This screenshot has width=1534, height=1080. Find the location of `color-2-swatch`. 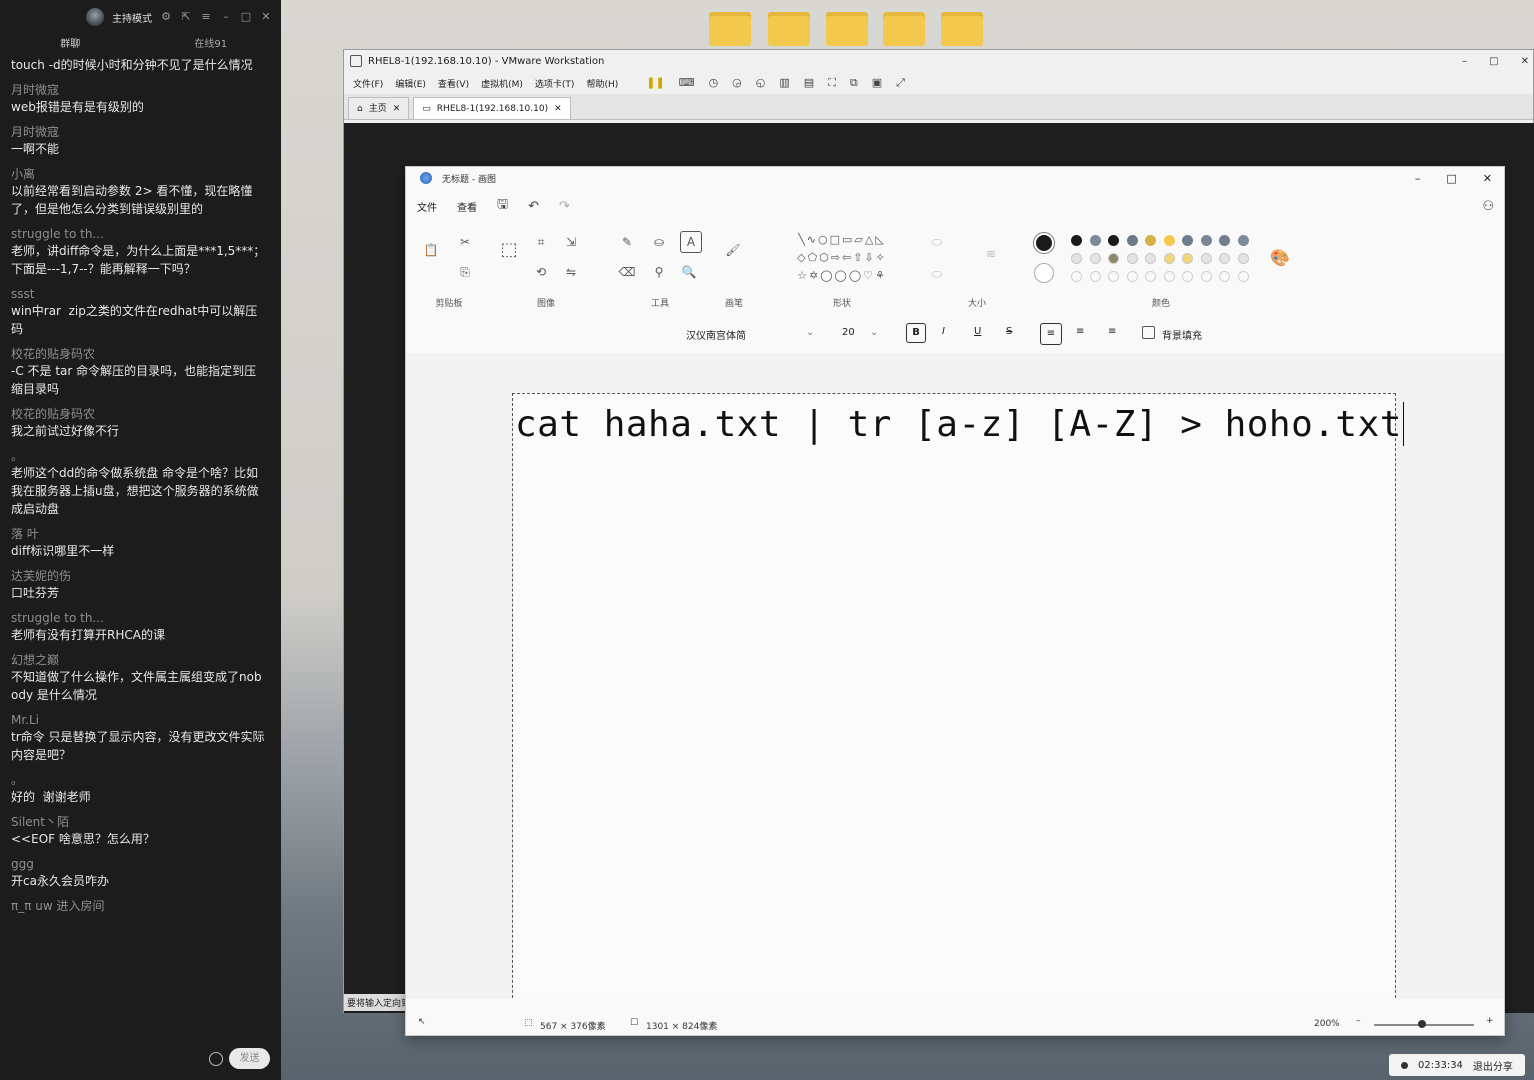

color-2-swatch is located at coordinates (1044, 273).